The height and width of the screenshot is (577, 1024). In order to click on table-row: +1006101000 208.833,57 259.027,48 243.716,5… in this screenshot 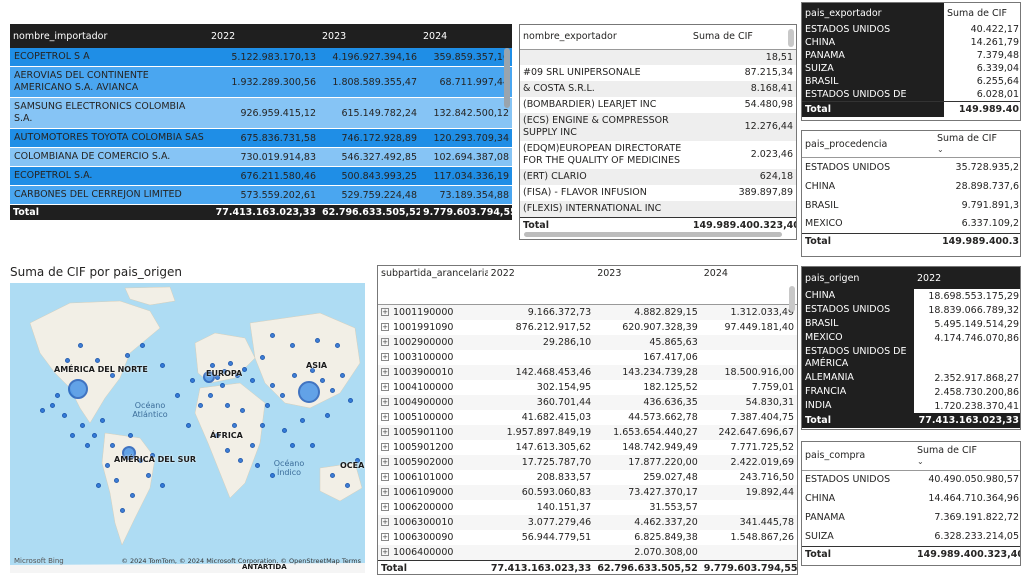, I will do `click(587, 477)`.